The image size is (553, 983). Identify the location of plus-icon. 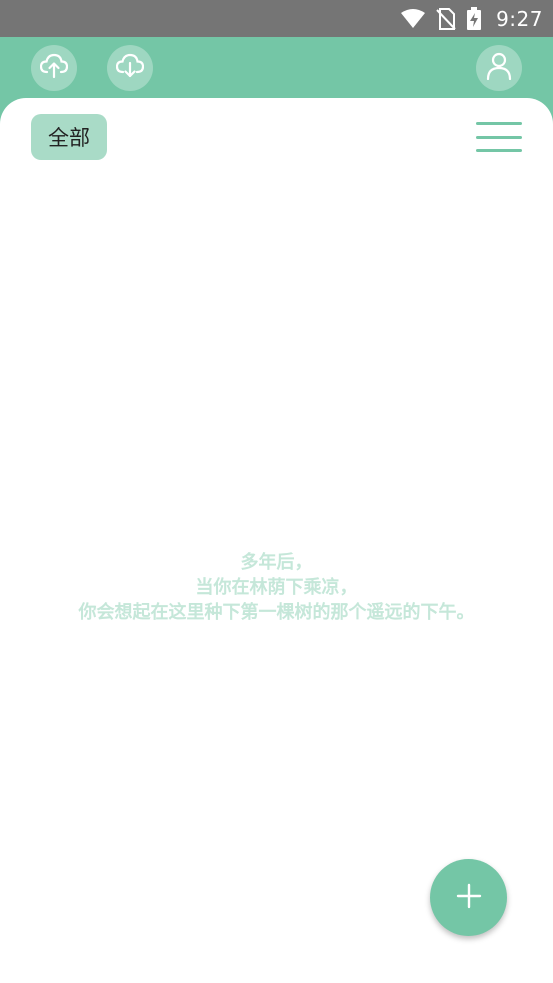
(469, 898).